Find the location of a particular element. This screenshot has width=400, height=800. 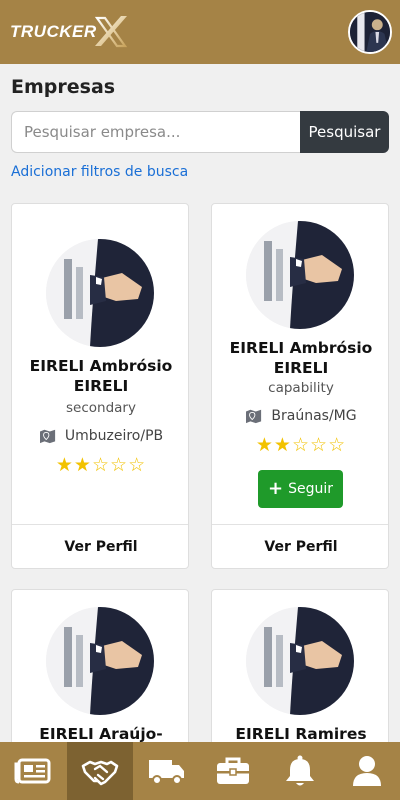

search-input is located at coordinates (155, 132).